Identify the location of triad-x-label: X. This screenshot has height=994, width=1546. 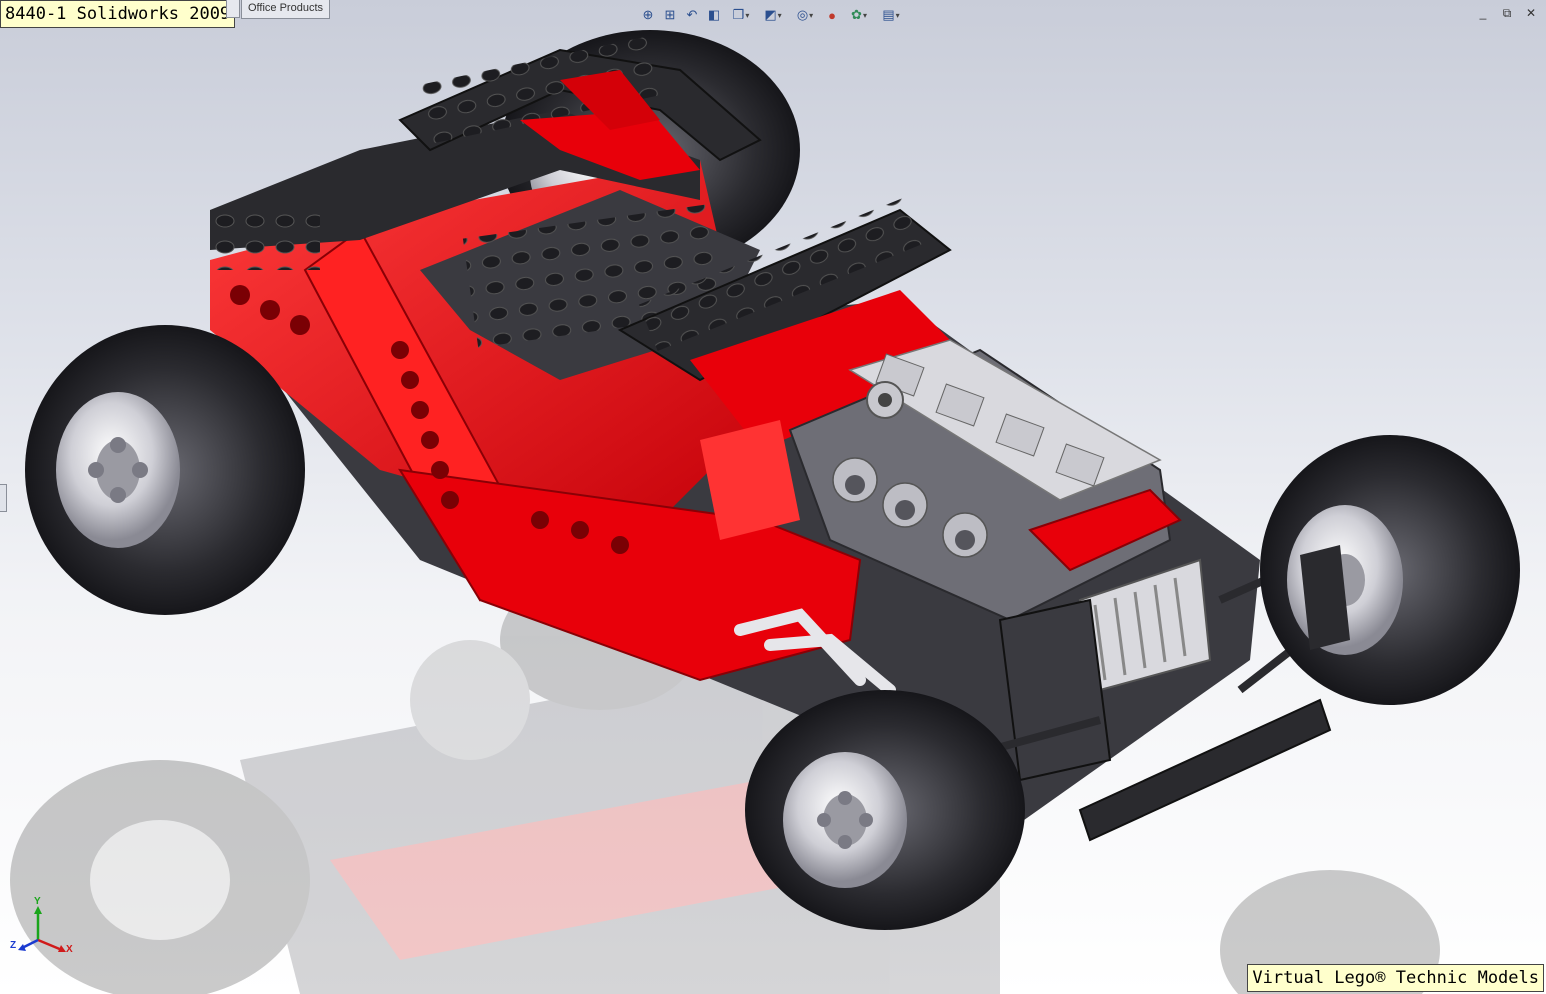
(69, 949).